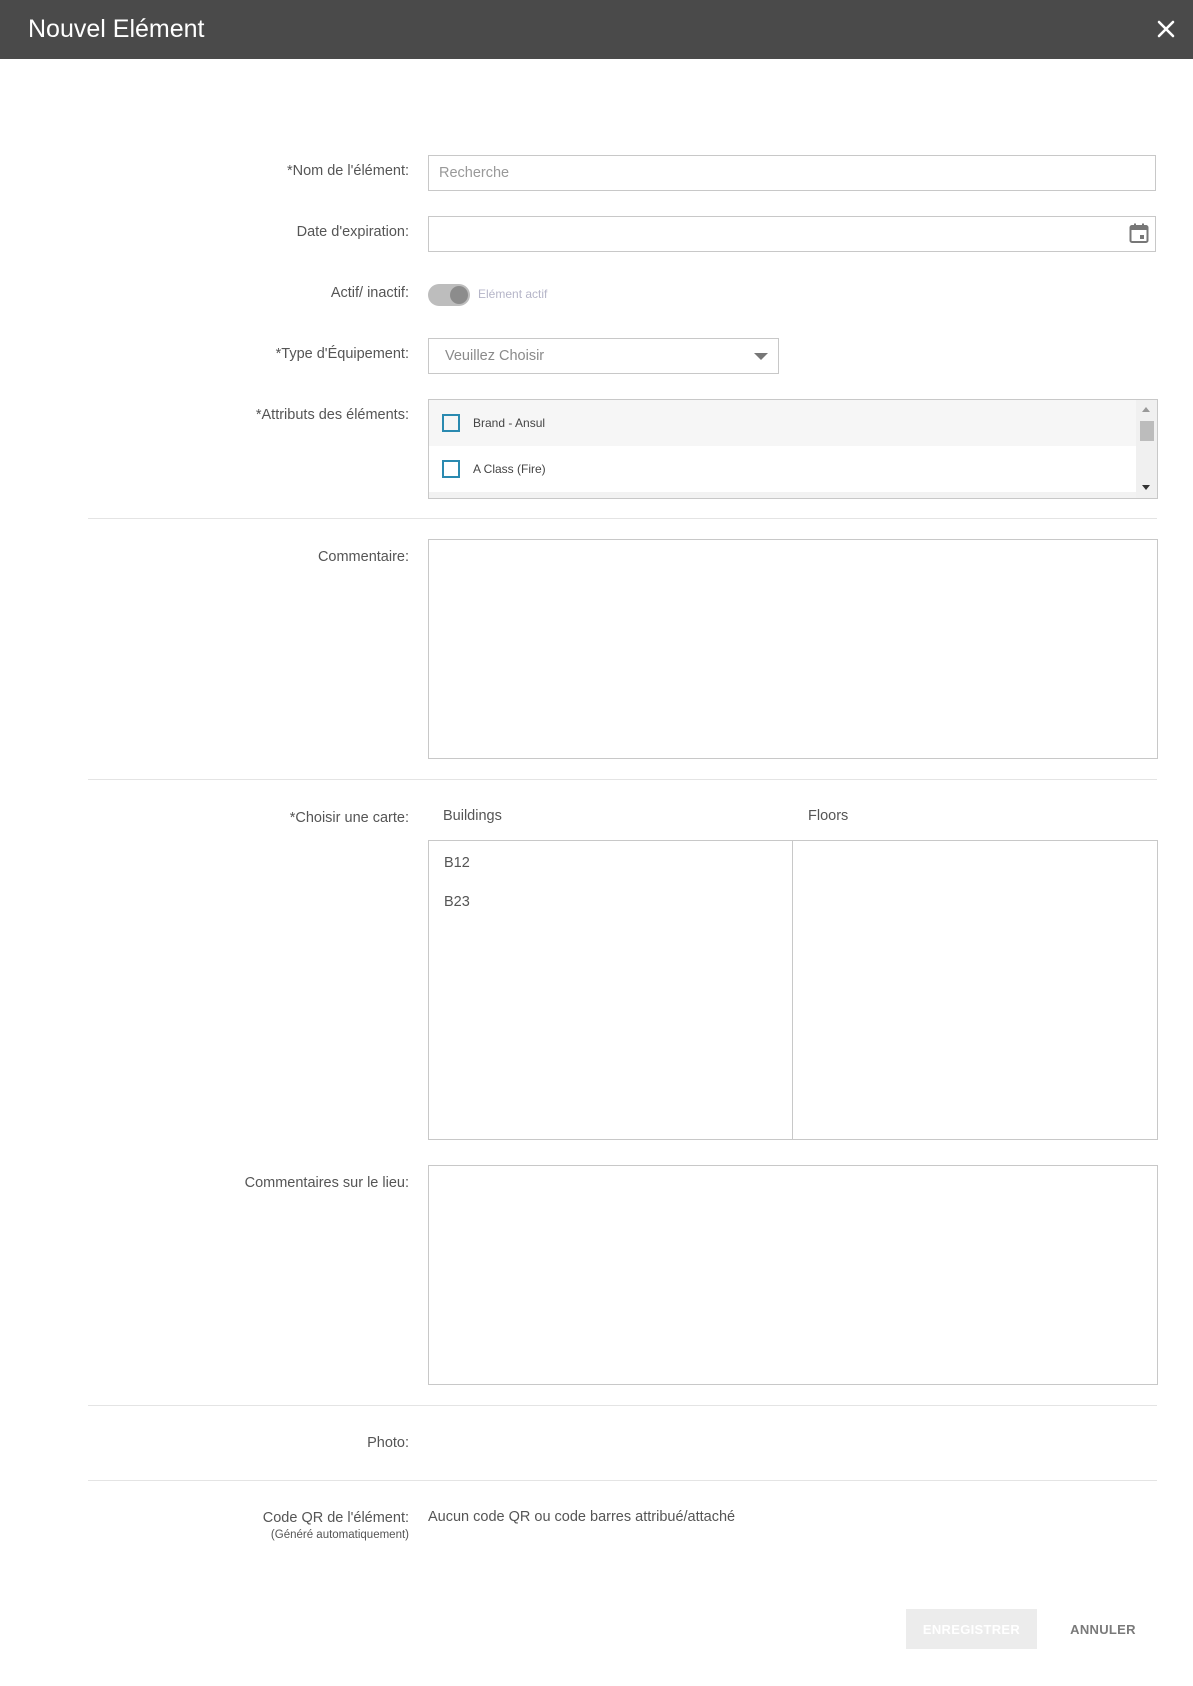 This screenshot has height=1686, width=1193. I want to click on dialog-title: Nouvel Elément, so click(116, 29).